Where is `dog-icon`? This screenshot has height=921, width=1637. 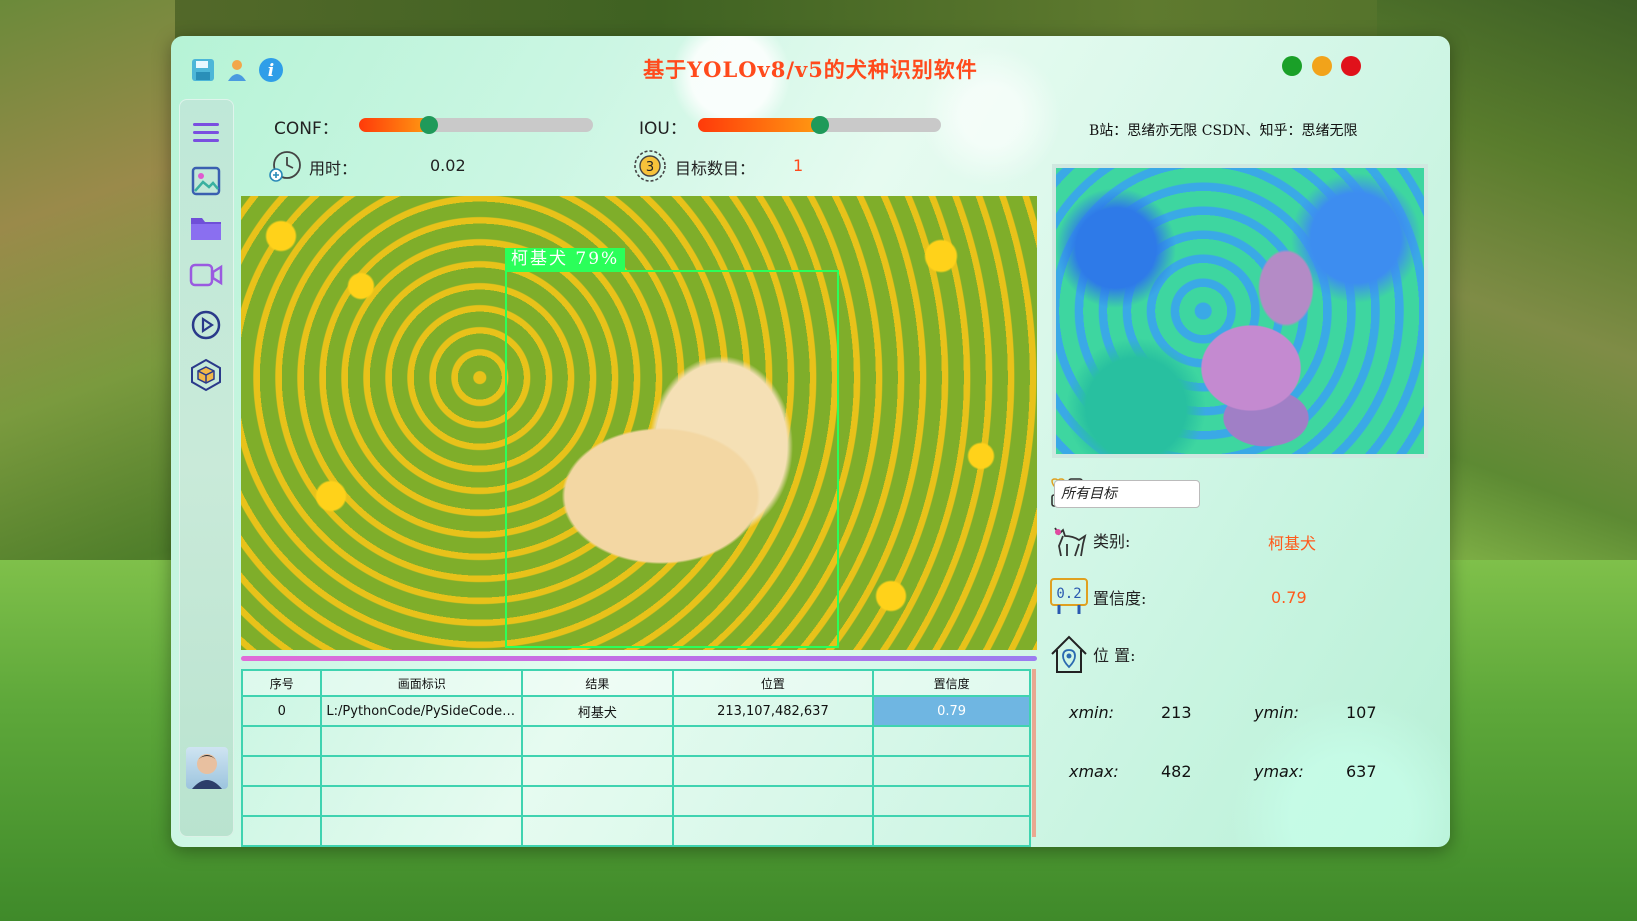
dog-icon is located at coordinates (1069, 542).